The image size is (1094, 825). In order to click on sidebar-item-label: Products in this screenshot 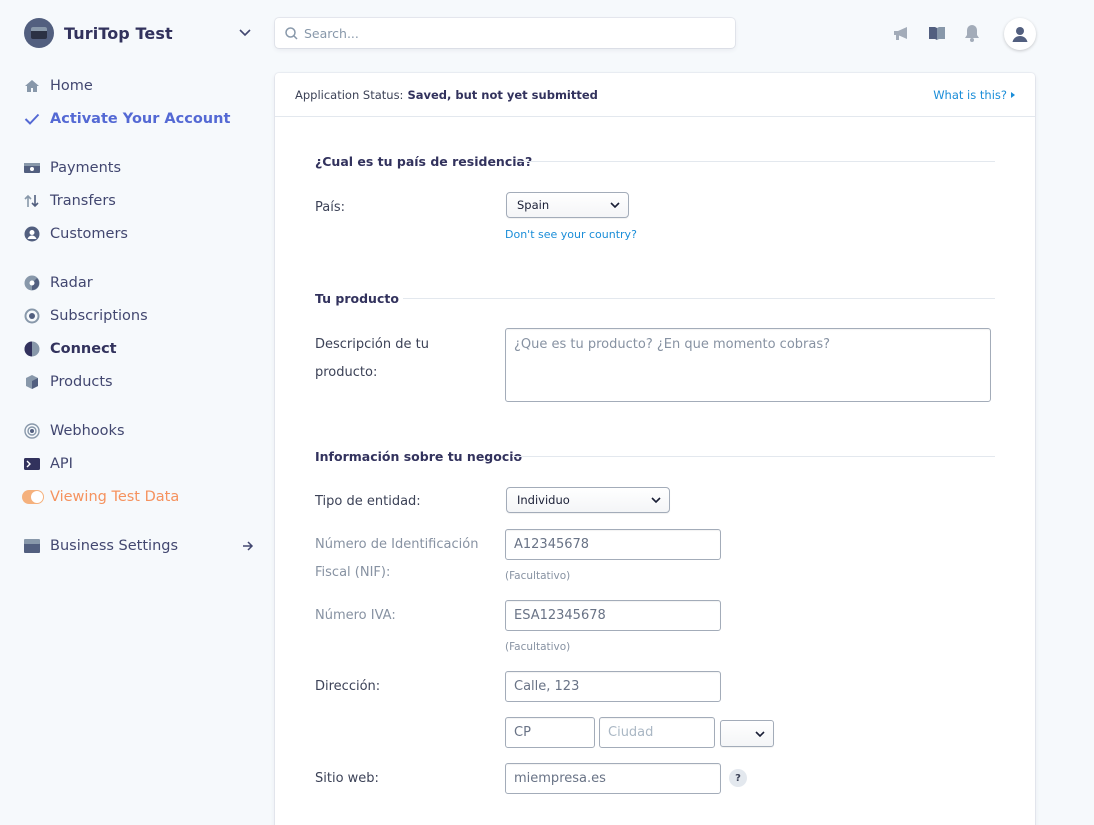, I will do `click(81, 382)`.